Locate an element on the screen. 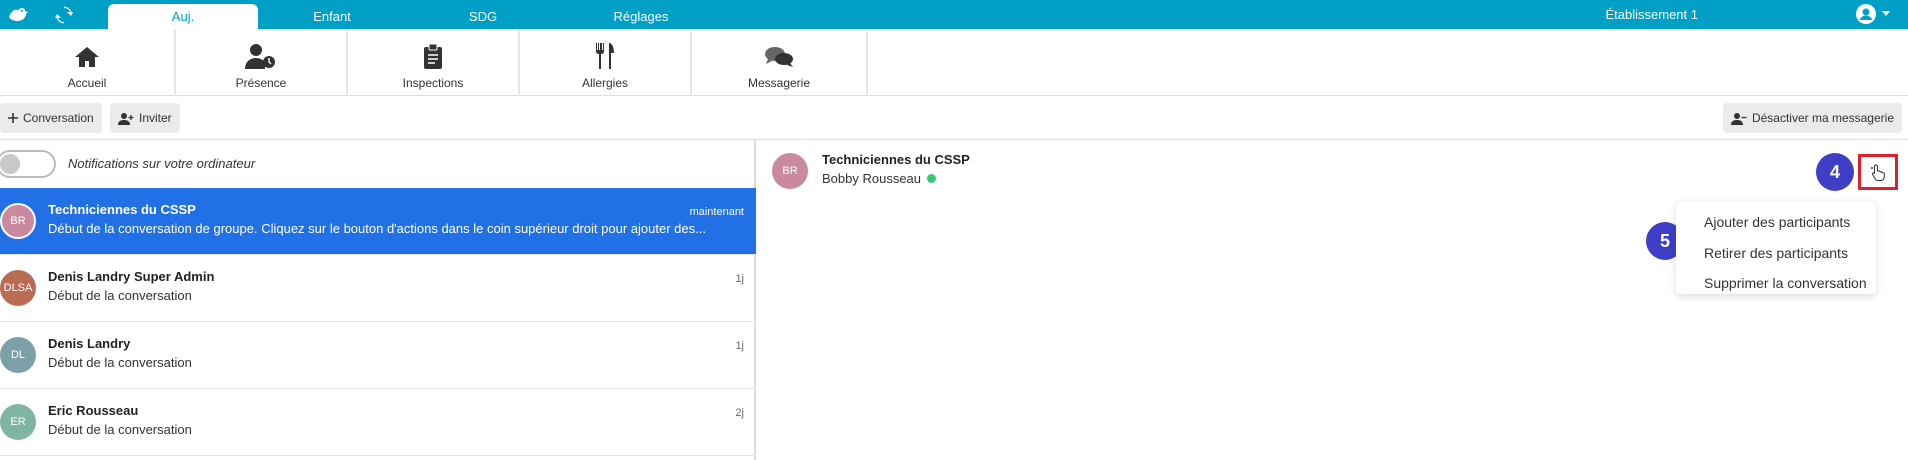  module-inspections: Inspections is located at coordinates (434, 62).